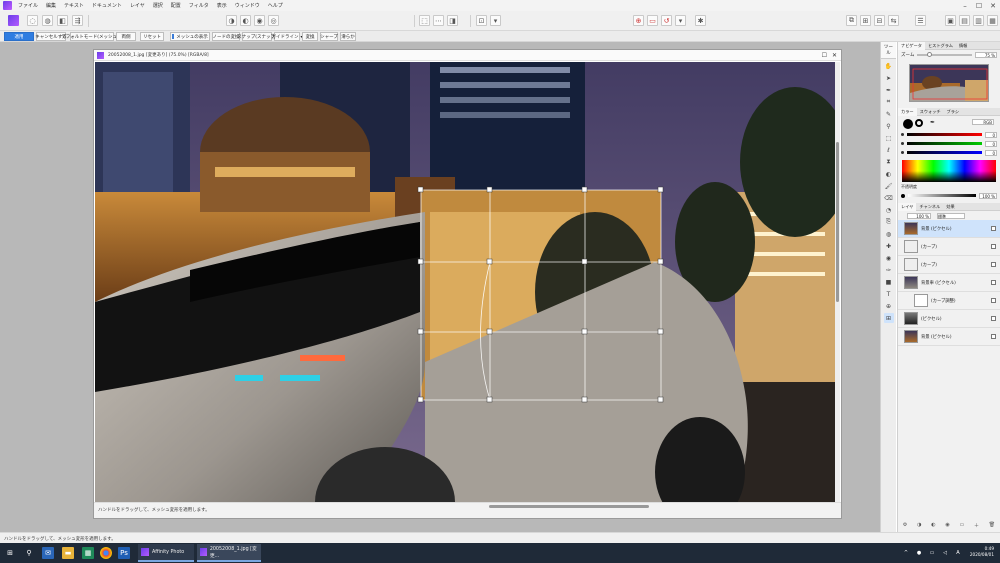 The width and height of the screenshot is (1000, 563). Describe the element at coordinates (889, 114) in the screenshot. I see `selection-brush-tool-icon: ✎` at that location.